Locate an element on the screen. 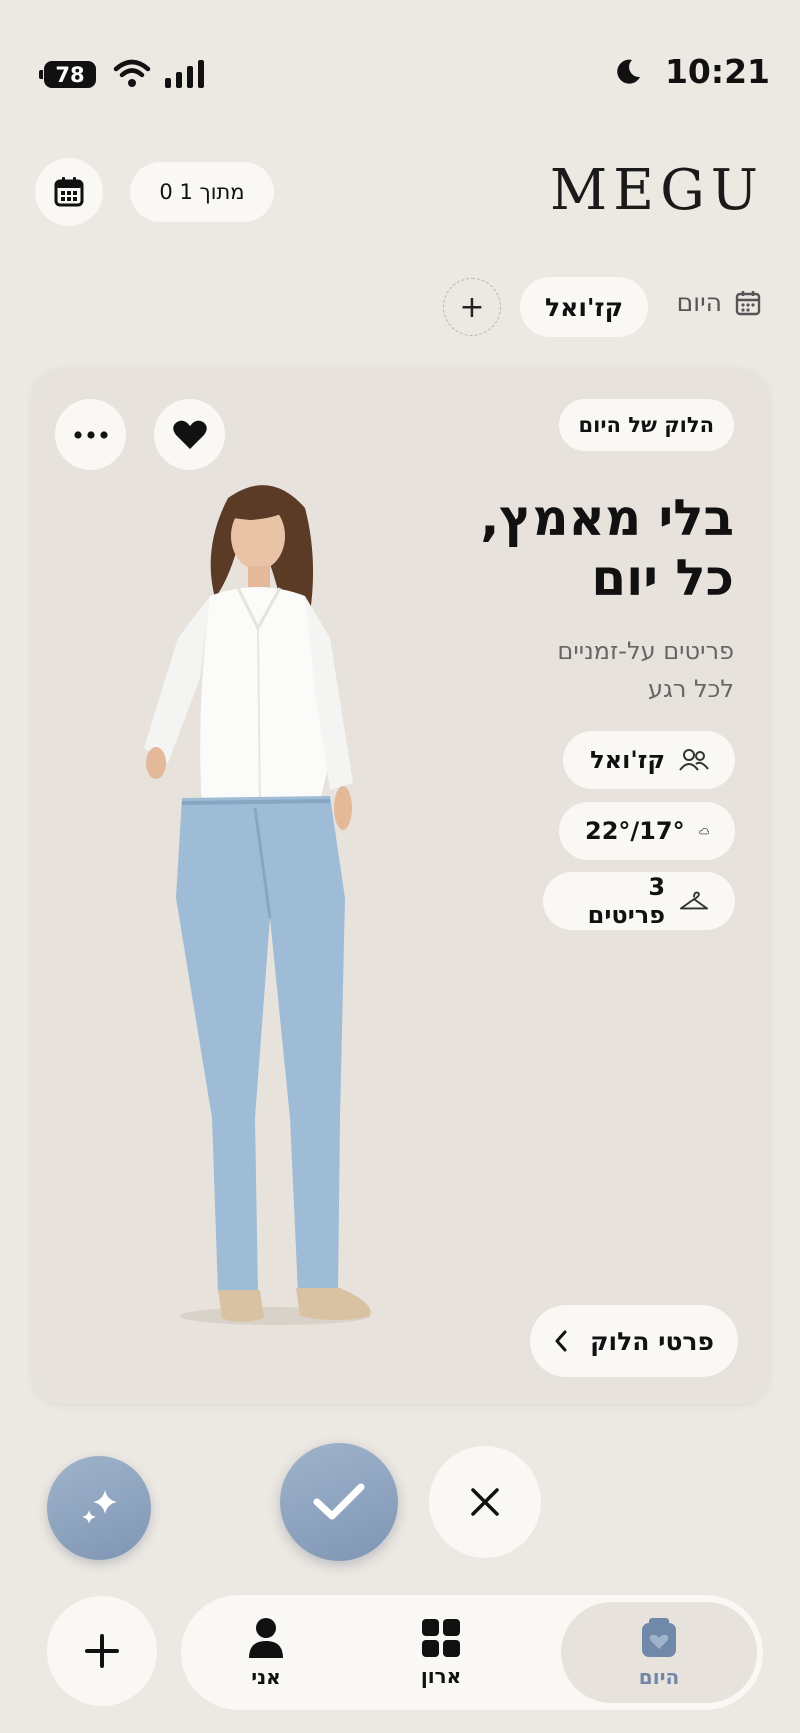 The image size is (800, 1733). look-details-button: פרטי הלוק is located at coordinates (634, 1341).